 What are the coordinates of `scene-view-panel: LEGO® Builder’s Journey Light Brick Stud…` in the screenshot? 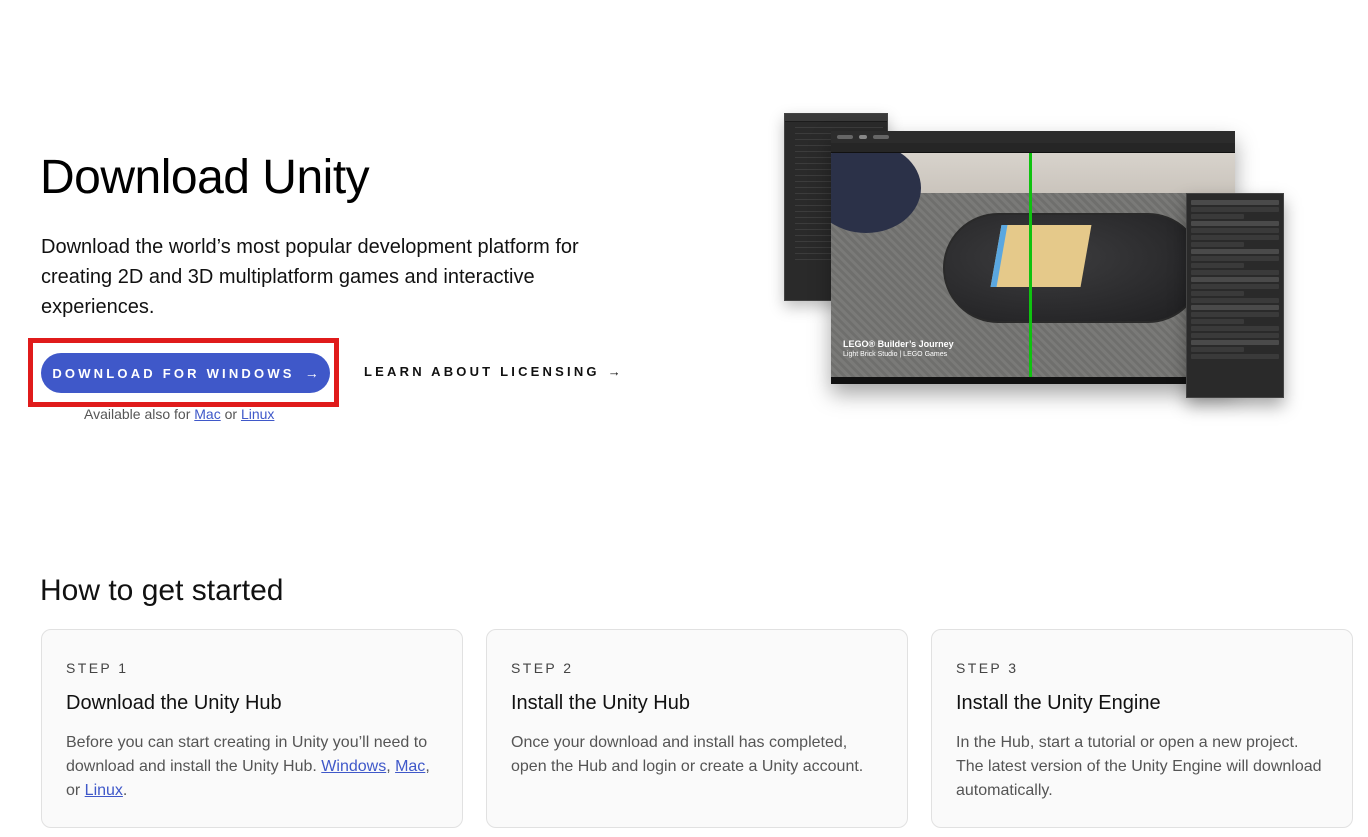 It's located at (1033, 257).